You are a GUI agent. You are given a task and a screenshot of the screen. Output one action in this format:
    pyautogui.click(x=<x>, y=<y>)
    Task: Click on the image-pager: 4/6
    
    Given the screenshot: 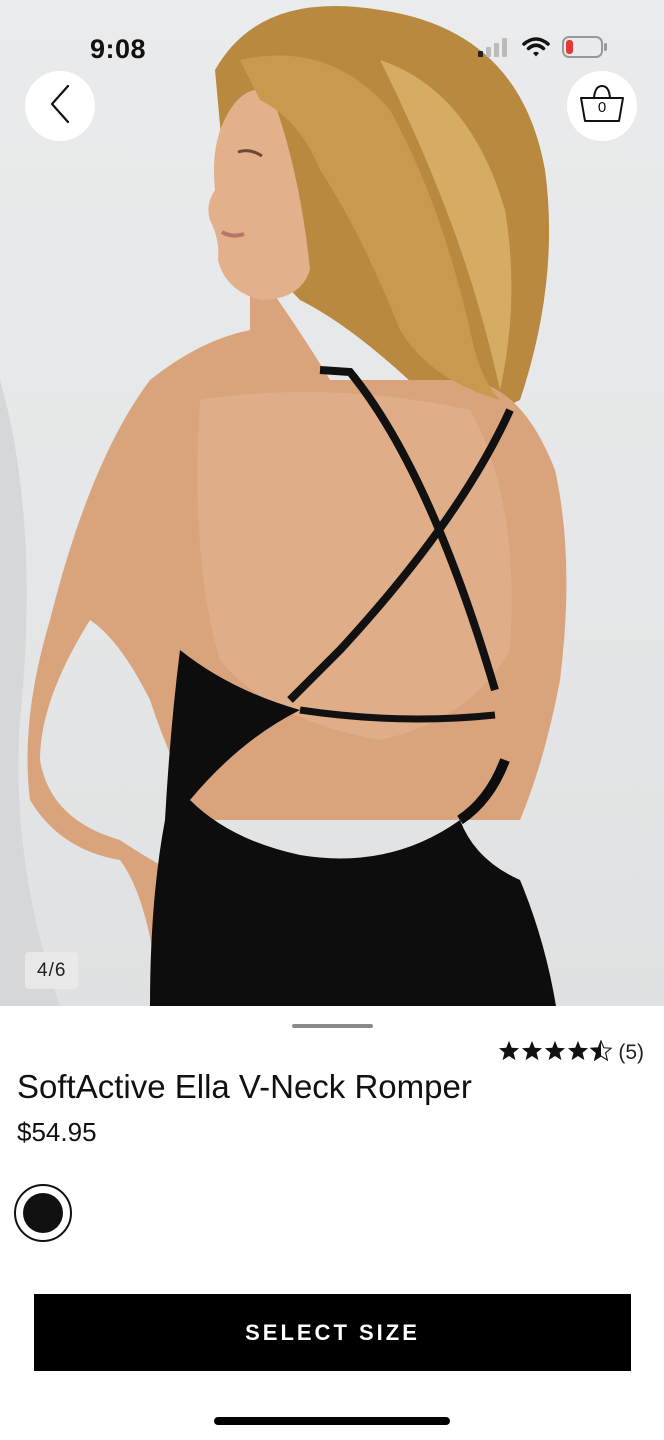 What is the action you would take?
    pyautogui.click(x=52, y=970)
    